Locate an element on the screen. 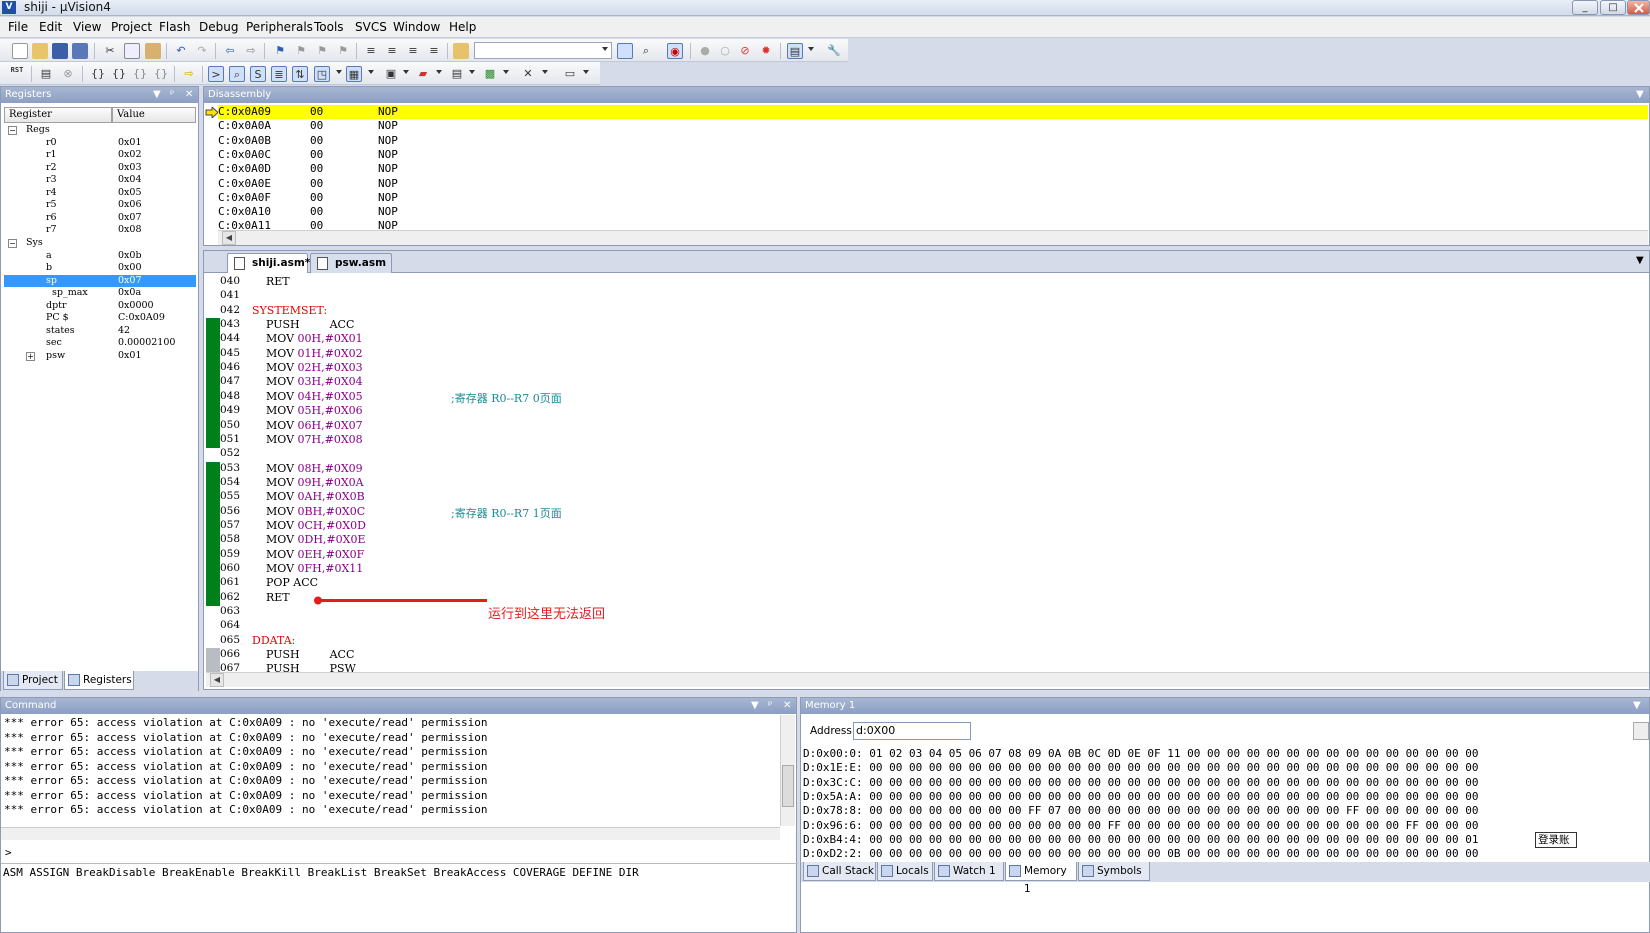 This screenshot has height=933, width=1650. address-input: d:0X00 is located at coordinates (912, 731).